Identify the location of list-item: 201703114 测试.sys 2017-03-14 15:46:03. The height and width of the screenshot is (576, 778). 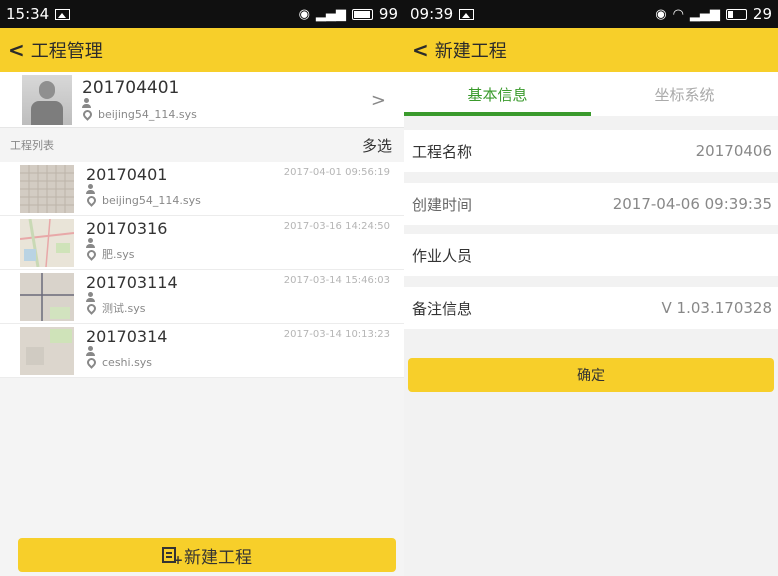
(202, 297).